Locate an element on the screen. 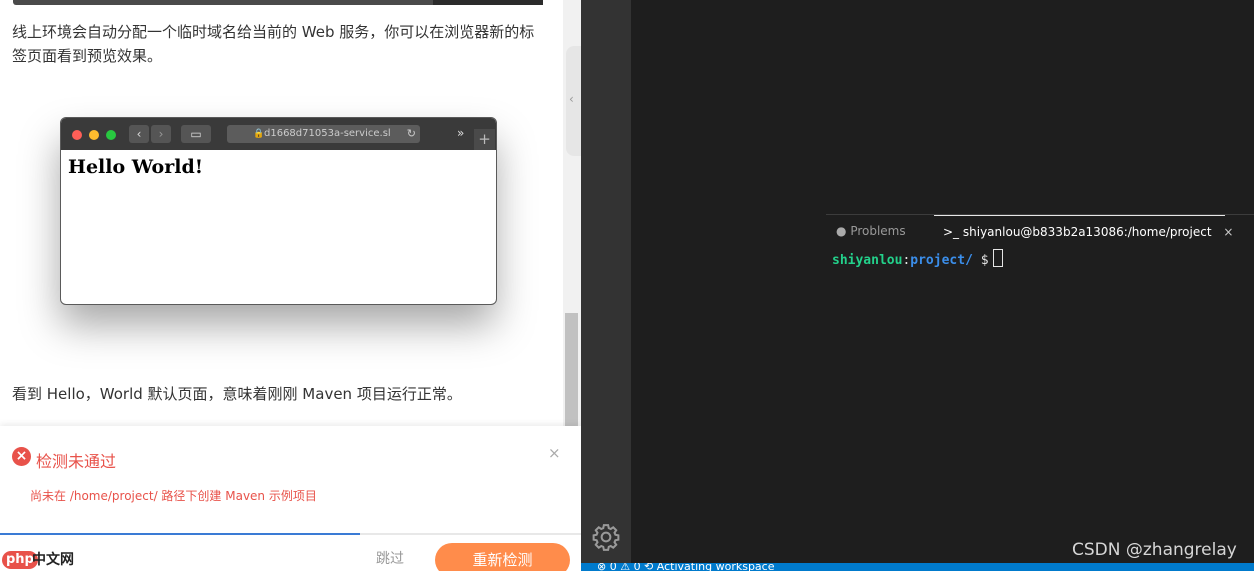 Image resolution: width=1254 pixels, height=571 pixels. prompt-user: shiyanlou is located at coordinates (867, 260).